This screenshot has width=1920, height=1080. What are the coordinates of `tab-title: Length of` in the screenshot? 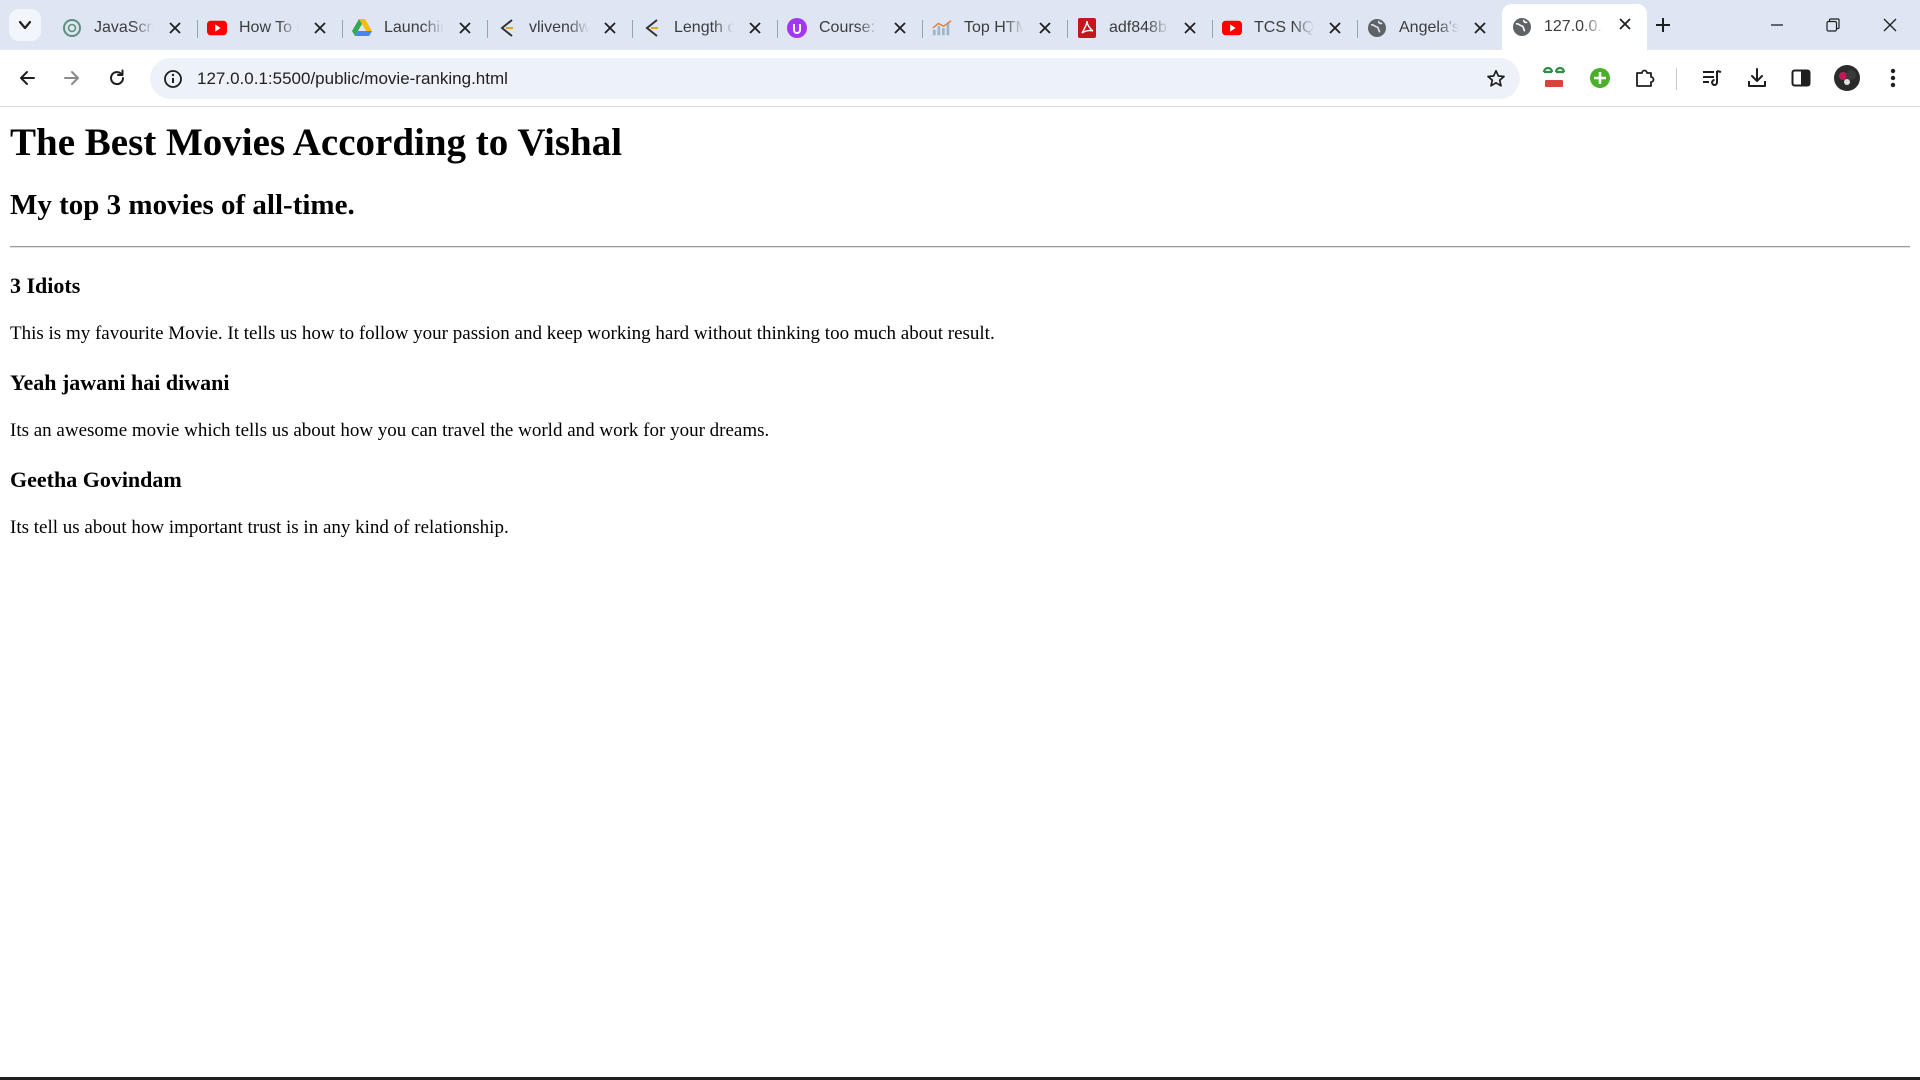 It's located at (704, 27).